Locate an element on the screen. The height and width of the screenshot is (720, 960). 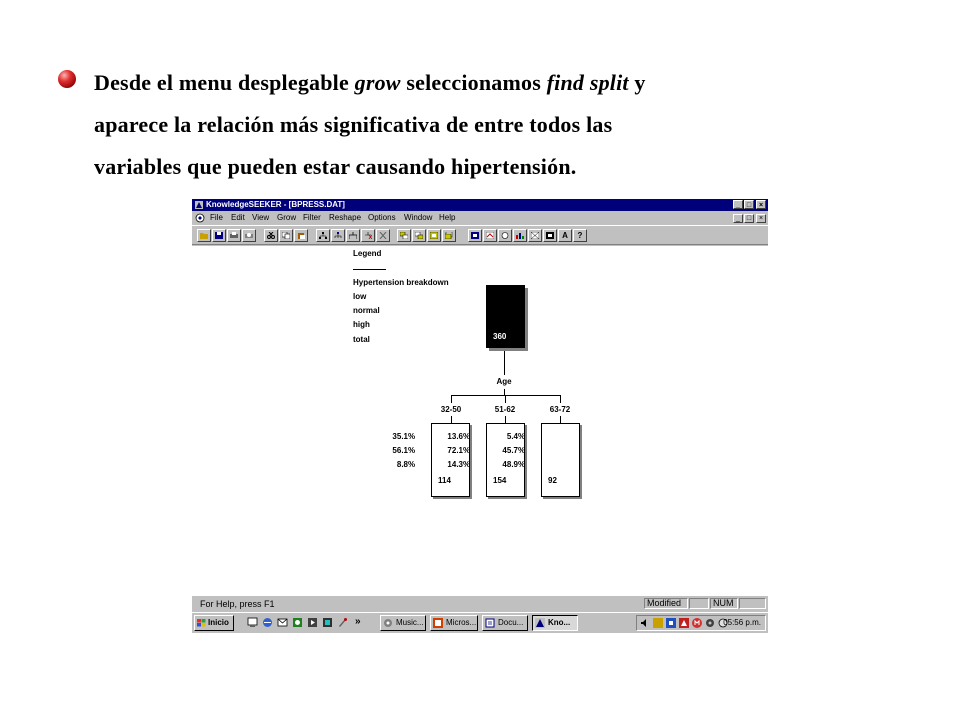
menu-file: File is located at coordinates (216, 218).